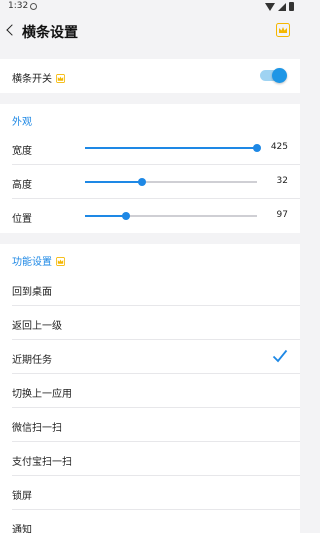  I want to click on function-item: 通知, so click(156, 521).